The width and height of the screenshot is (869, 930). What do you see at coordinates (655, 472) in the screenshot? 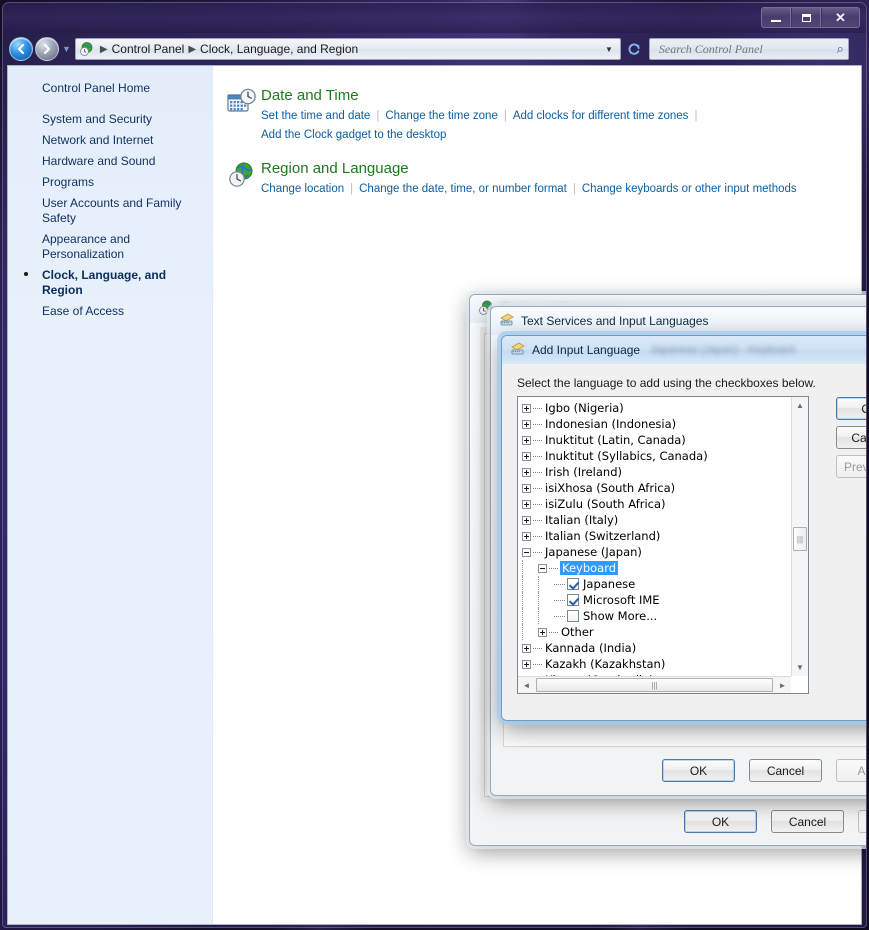
I see `language-tree-row: Irish (Ireland)` at bounding box center [655, 472].